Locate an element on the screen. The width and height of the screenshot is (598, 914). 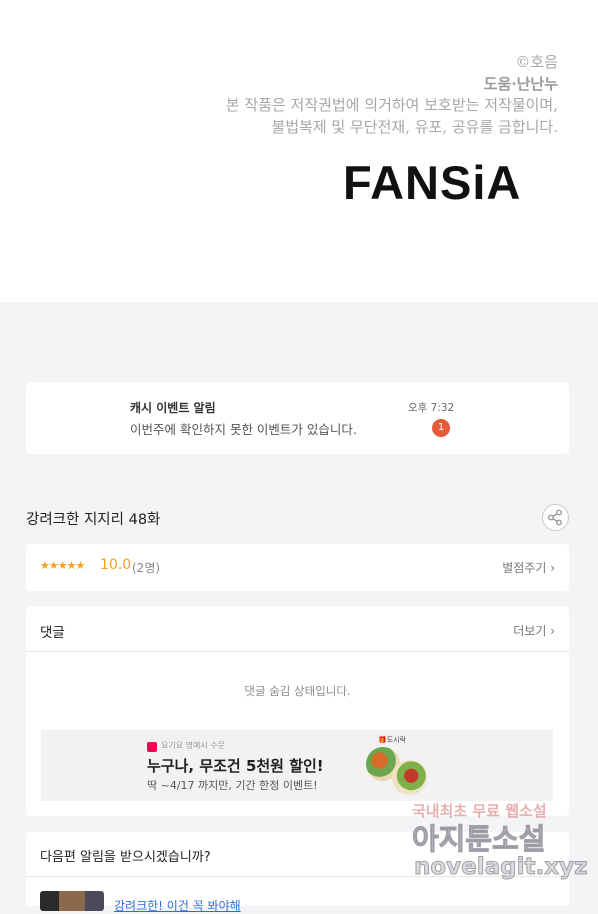
ad-tag: 🎁도시락 is located at coordinates (392, 740).